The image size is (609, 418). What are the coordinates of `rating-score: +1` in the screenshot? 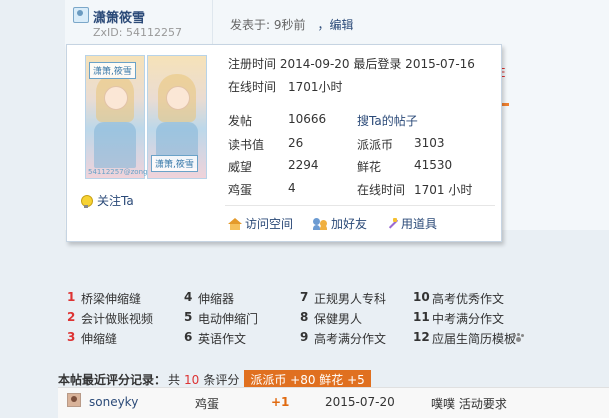 It's located at (280, 402).